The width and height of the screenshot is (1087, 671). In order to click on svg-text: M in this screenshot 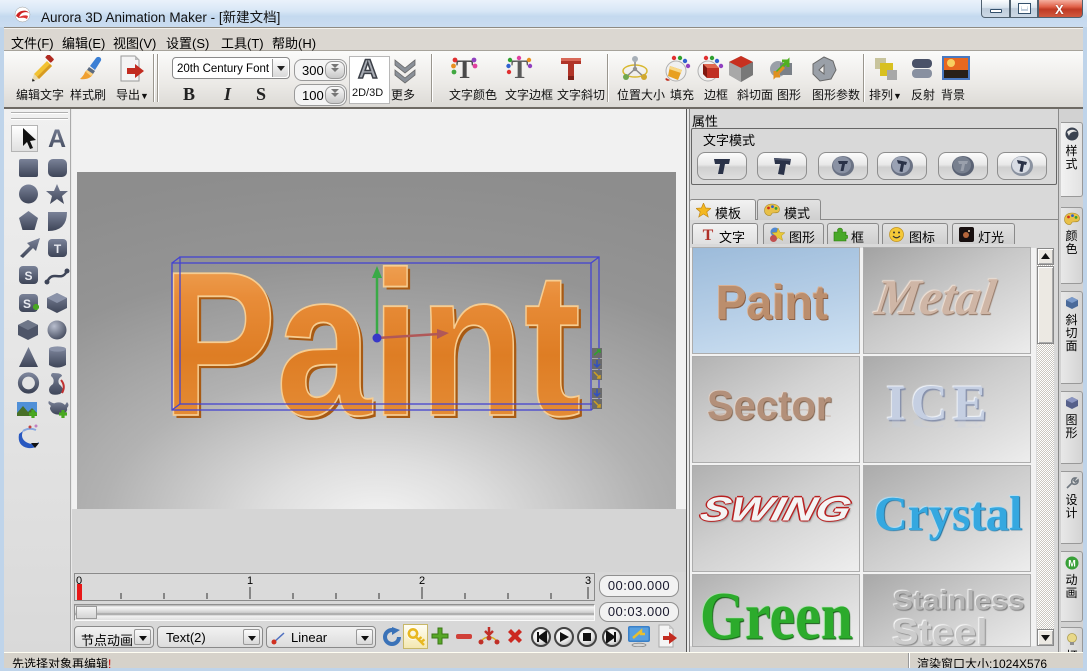, I will do `click(1072, 564)`.